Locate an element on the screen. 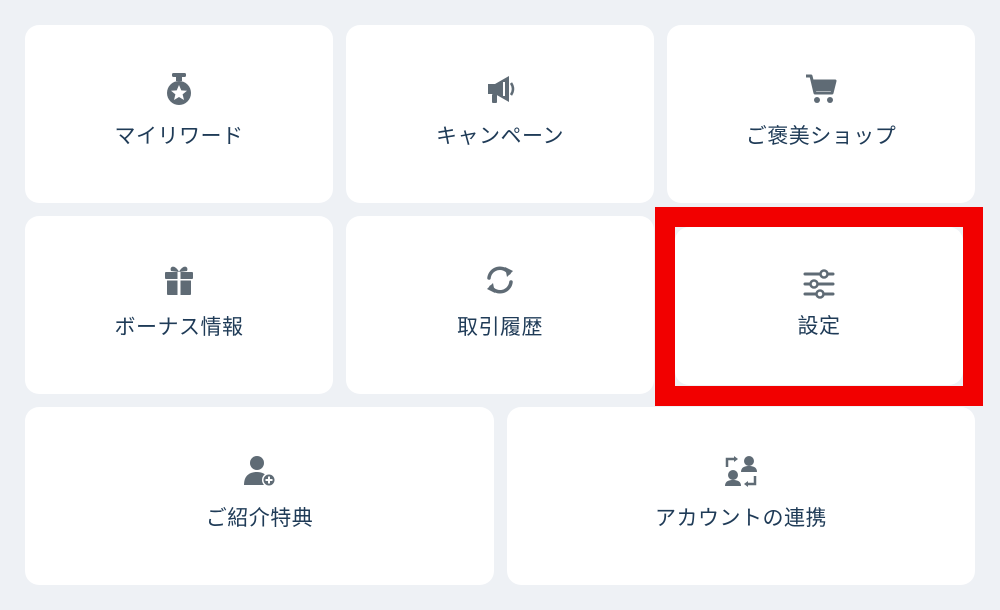  menu-tile-campaign: キャンペーン is located at coordinates (500, 114).